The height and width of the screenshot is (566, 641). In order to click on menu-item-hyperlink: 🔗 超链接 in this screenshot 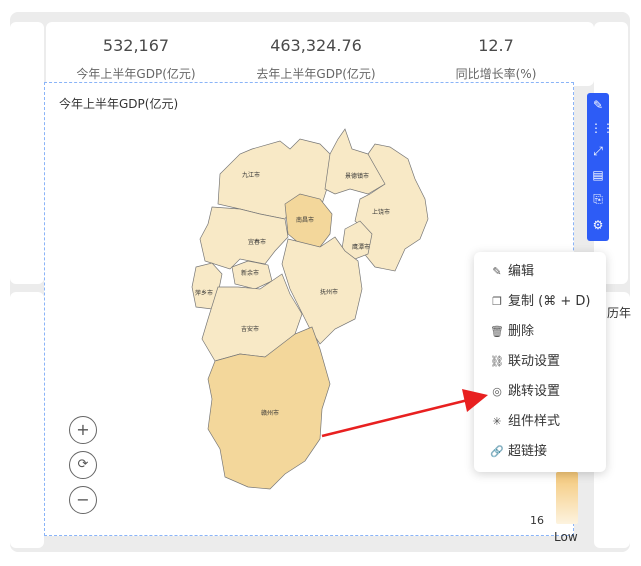, I will do `click(518, 452)`.